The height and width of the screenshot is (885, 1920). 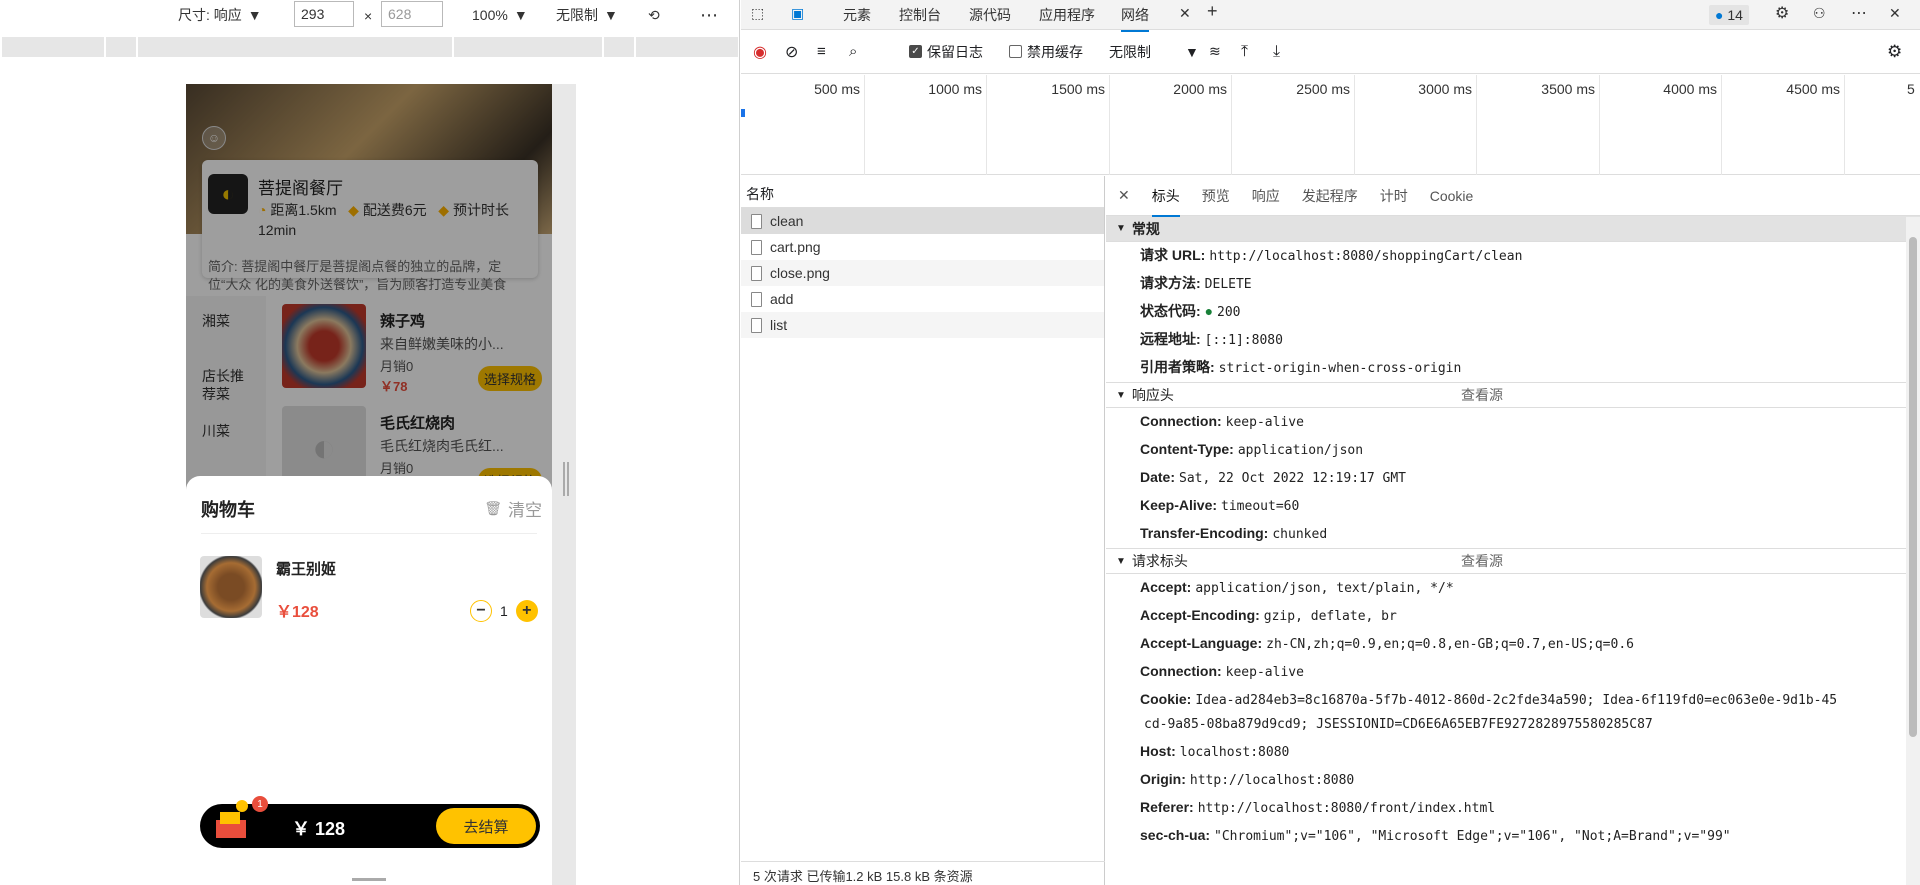 What do you see at coordinates (922, 221) in the screenshot?
I see `request-row: clean` at bounding box center [922, 221].